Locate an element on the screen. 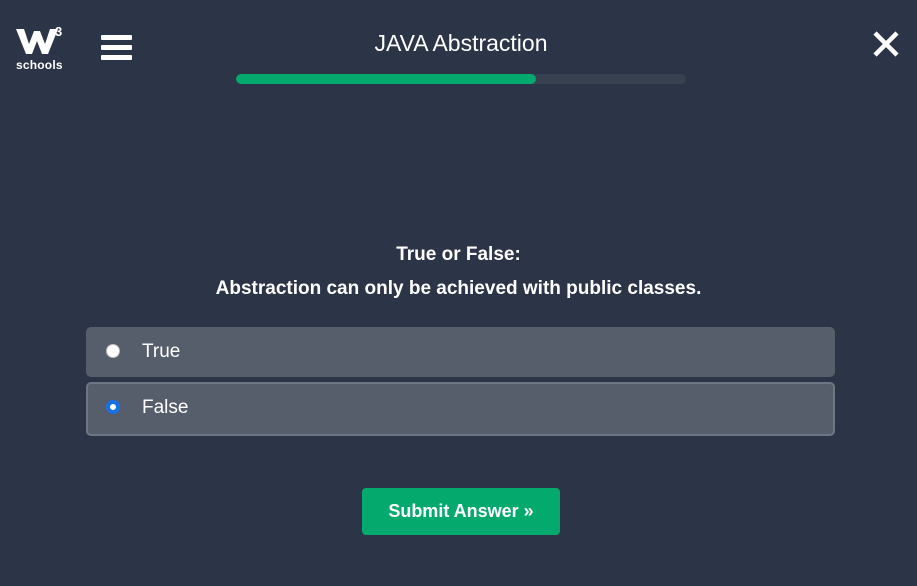  answer-option-true: True is located at coordinates (460, 352).